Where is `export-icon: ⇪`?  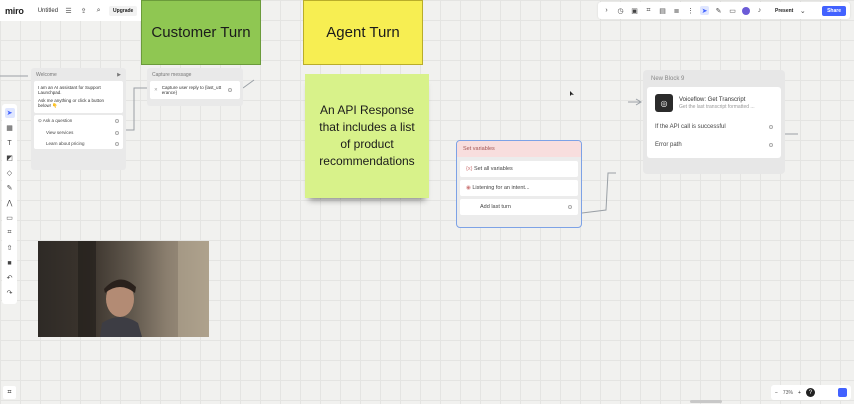 export-icon: ⇪ is located at coordinates (83, 10).